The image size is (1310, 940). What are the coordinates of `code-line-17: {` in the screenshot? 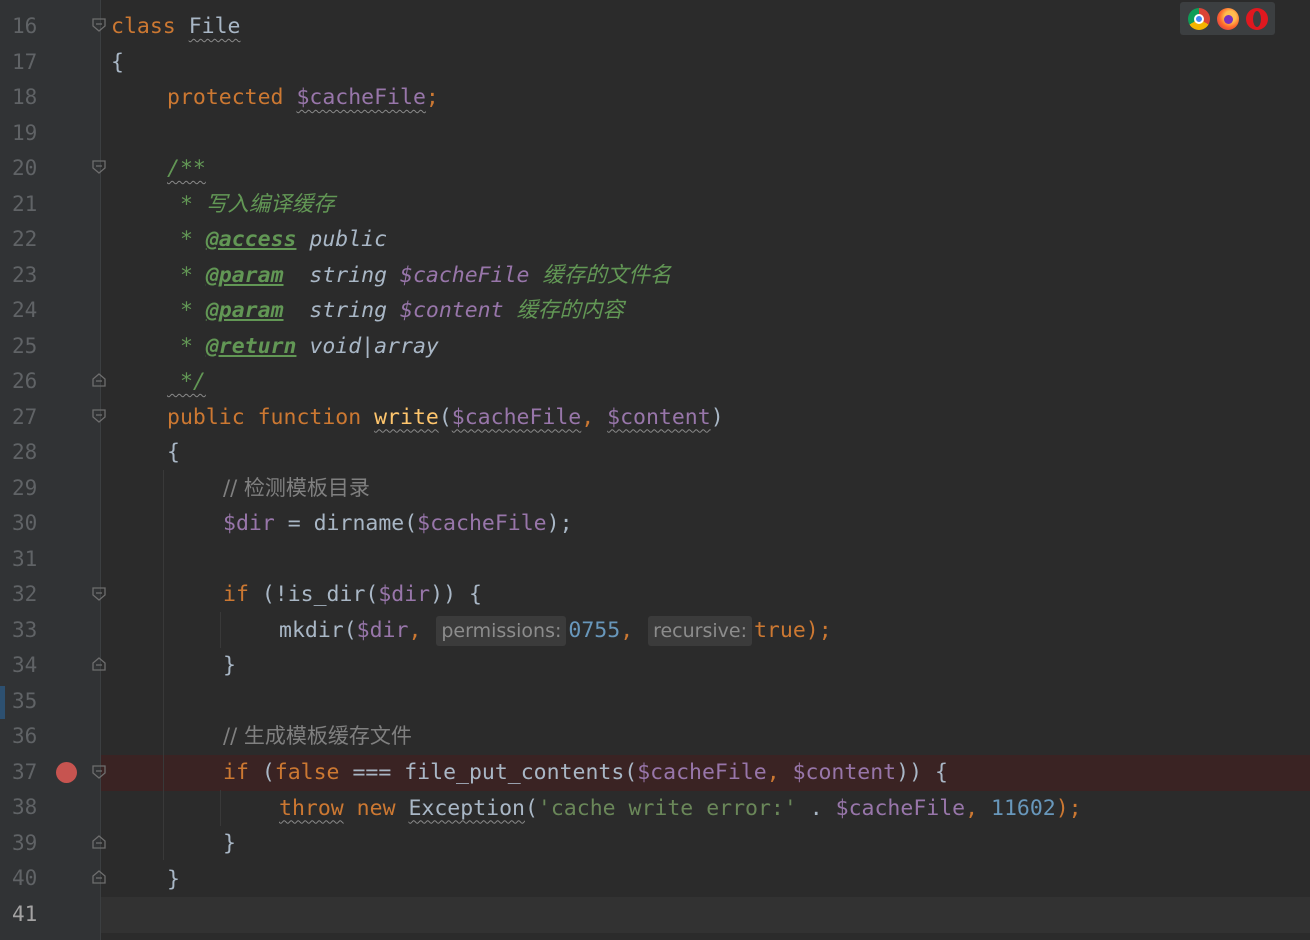 It's located at (117, 63).